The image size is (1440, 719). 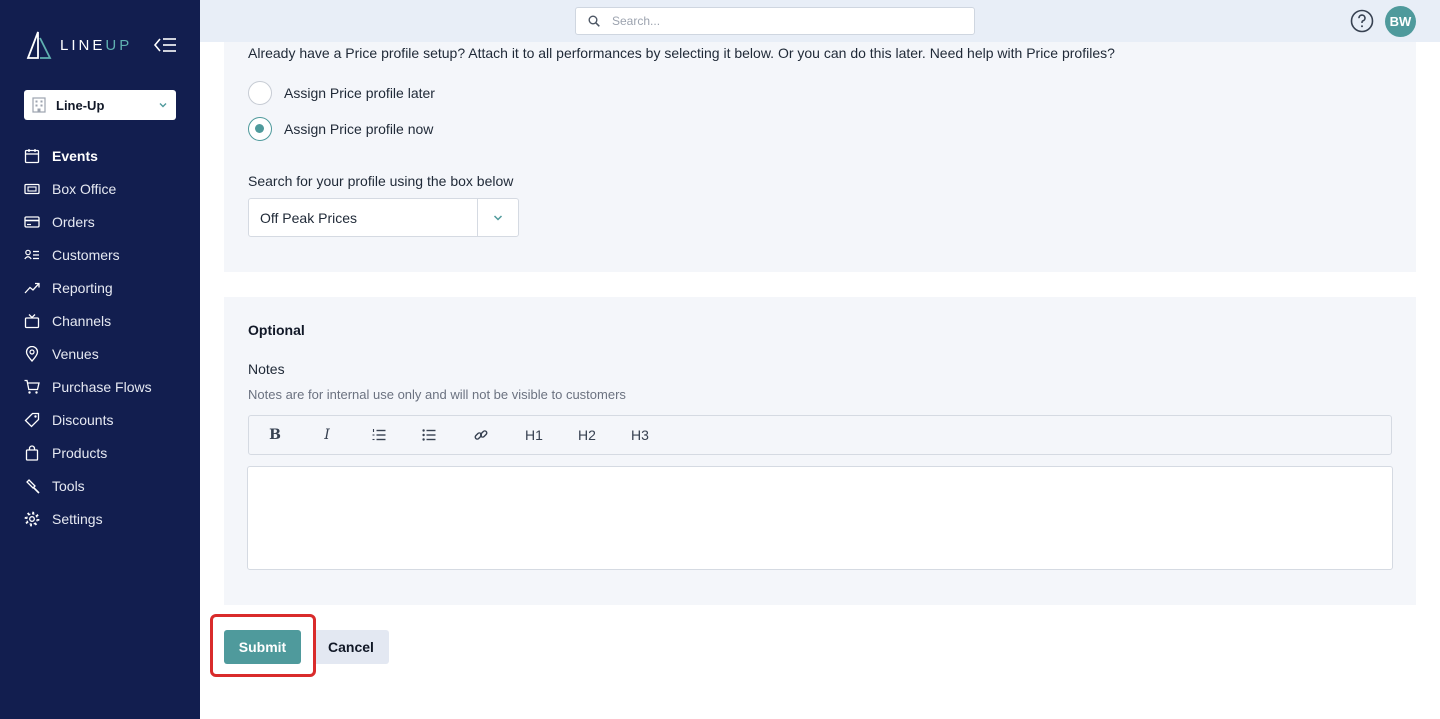 I want to click on heading-3-button: H3, so click(x=640, y=435).